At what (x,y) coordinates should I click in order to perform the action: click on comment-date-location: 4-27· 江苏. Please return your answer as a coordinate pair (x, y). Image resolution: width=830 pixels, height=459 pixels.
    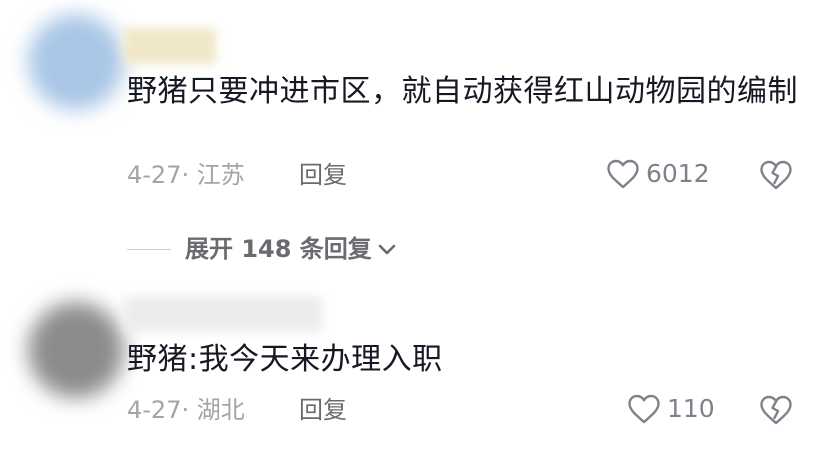
    Looking at the image, I should click on (186, 175).